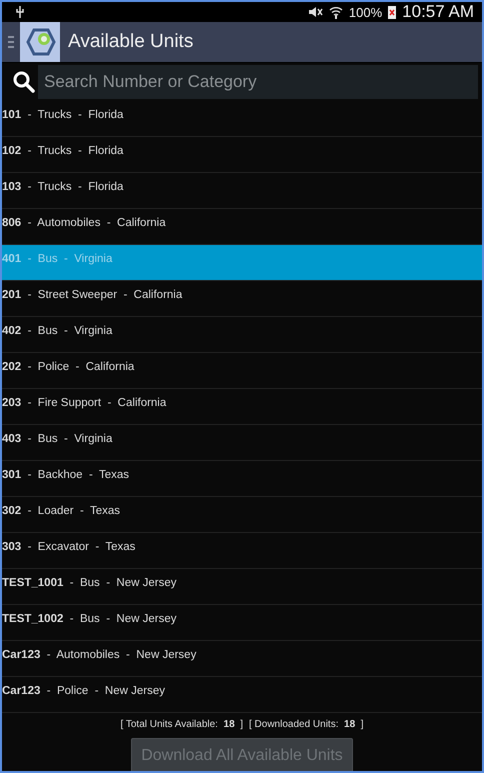 This screenshot has height=773, width=484. What do you see at coordinates (314, 12) in the screenshot?
I see `mute-icon` at bounding box center [314, 12].